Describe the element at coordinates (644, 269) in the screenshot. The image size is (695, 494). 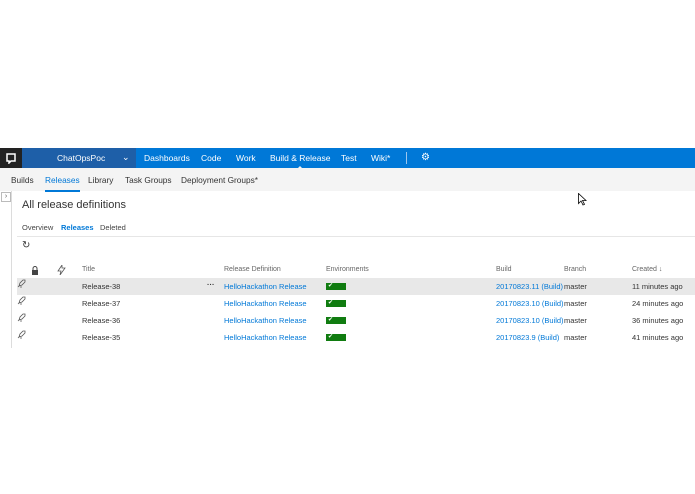
I see `col-created-label: Created` at that location.